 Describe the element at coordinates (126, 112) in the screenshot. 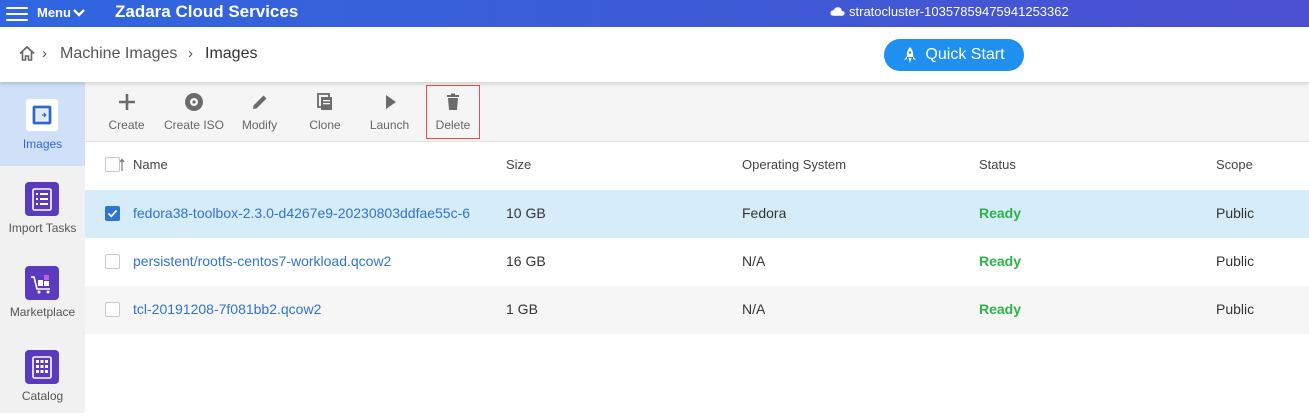

I see `create-button: Create` at that location.